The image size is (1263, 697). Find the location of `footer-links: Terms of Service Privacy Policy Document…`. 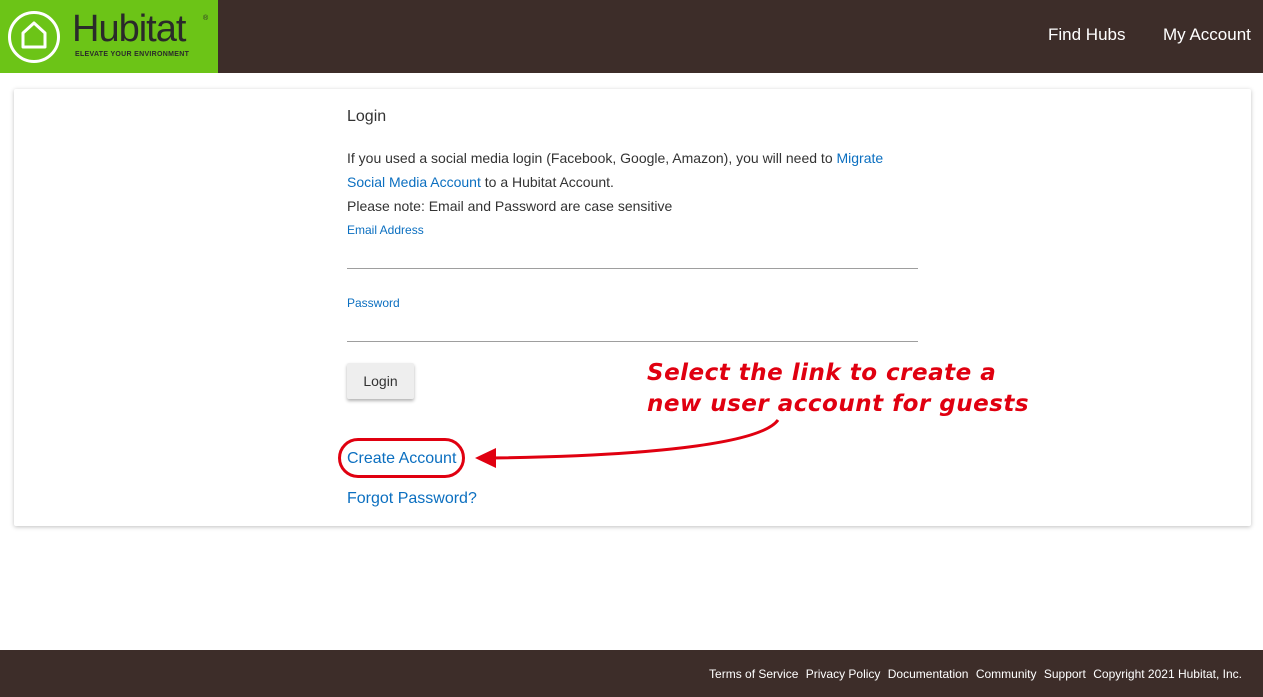

footer-links: Terms of Service Privacy Policy Document… is located at coordinates (973, 674).